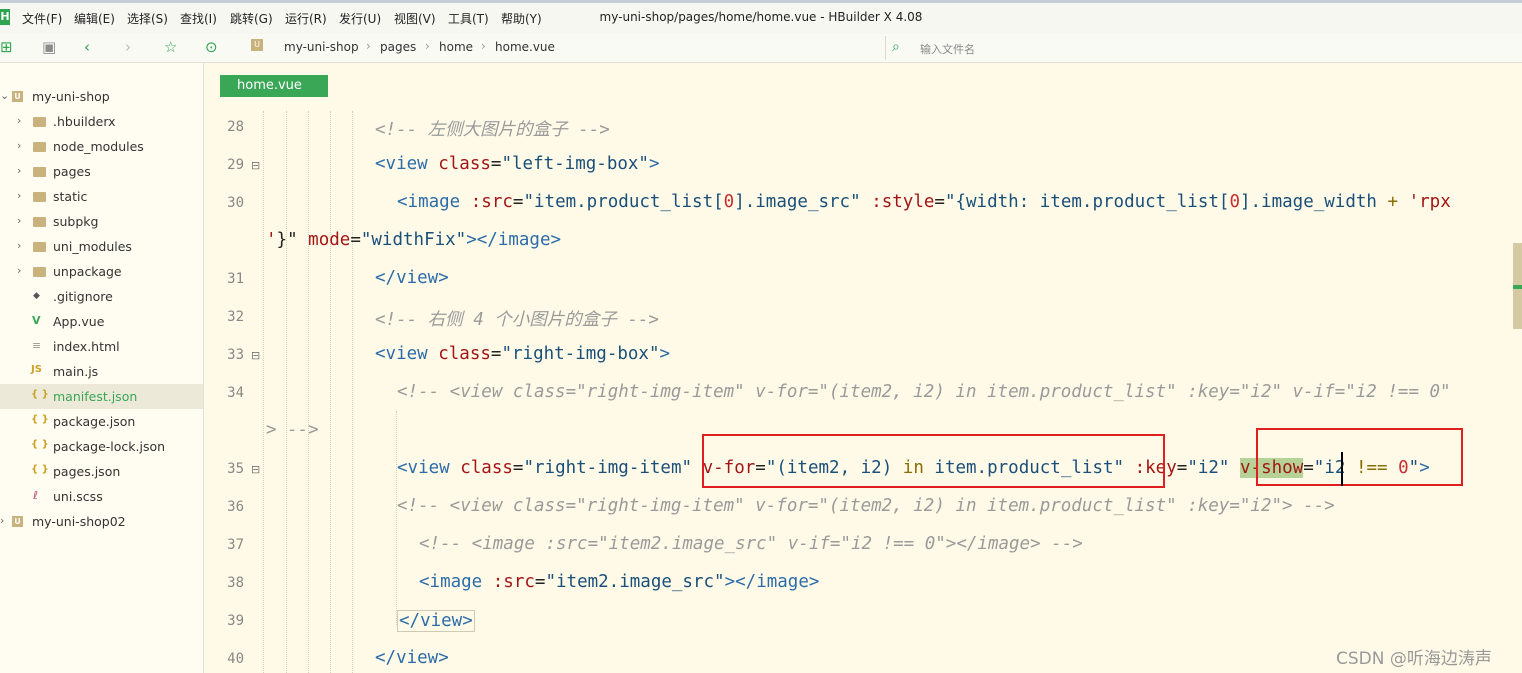 Image resolution: width=1522 pixels, height=673 pixels. What do you see at coordinates (71, 96) in the screenshot?
I see `tree-item-label: my-uni-shop` at bounding box center [71, 96].